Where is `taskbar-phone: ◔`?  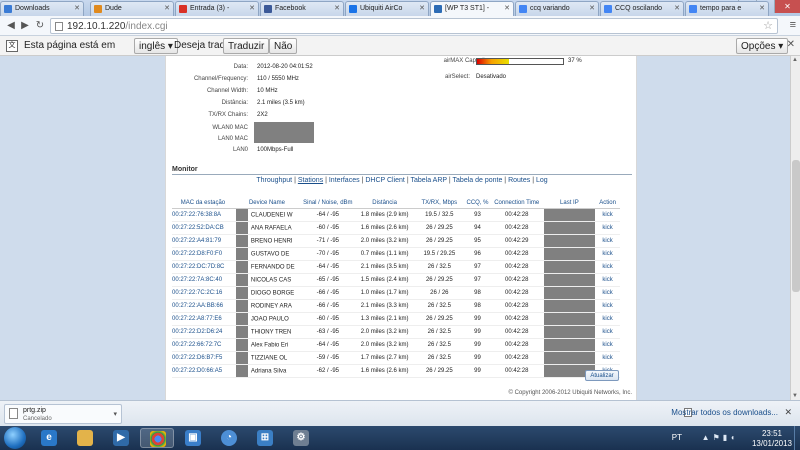 taskbar-phone: ◔ is located at coordinates (229, 438).